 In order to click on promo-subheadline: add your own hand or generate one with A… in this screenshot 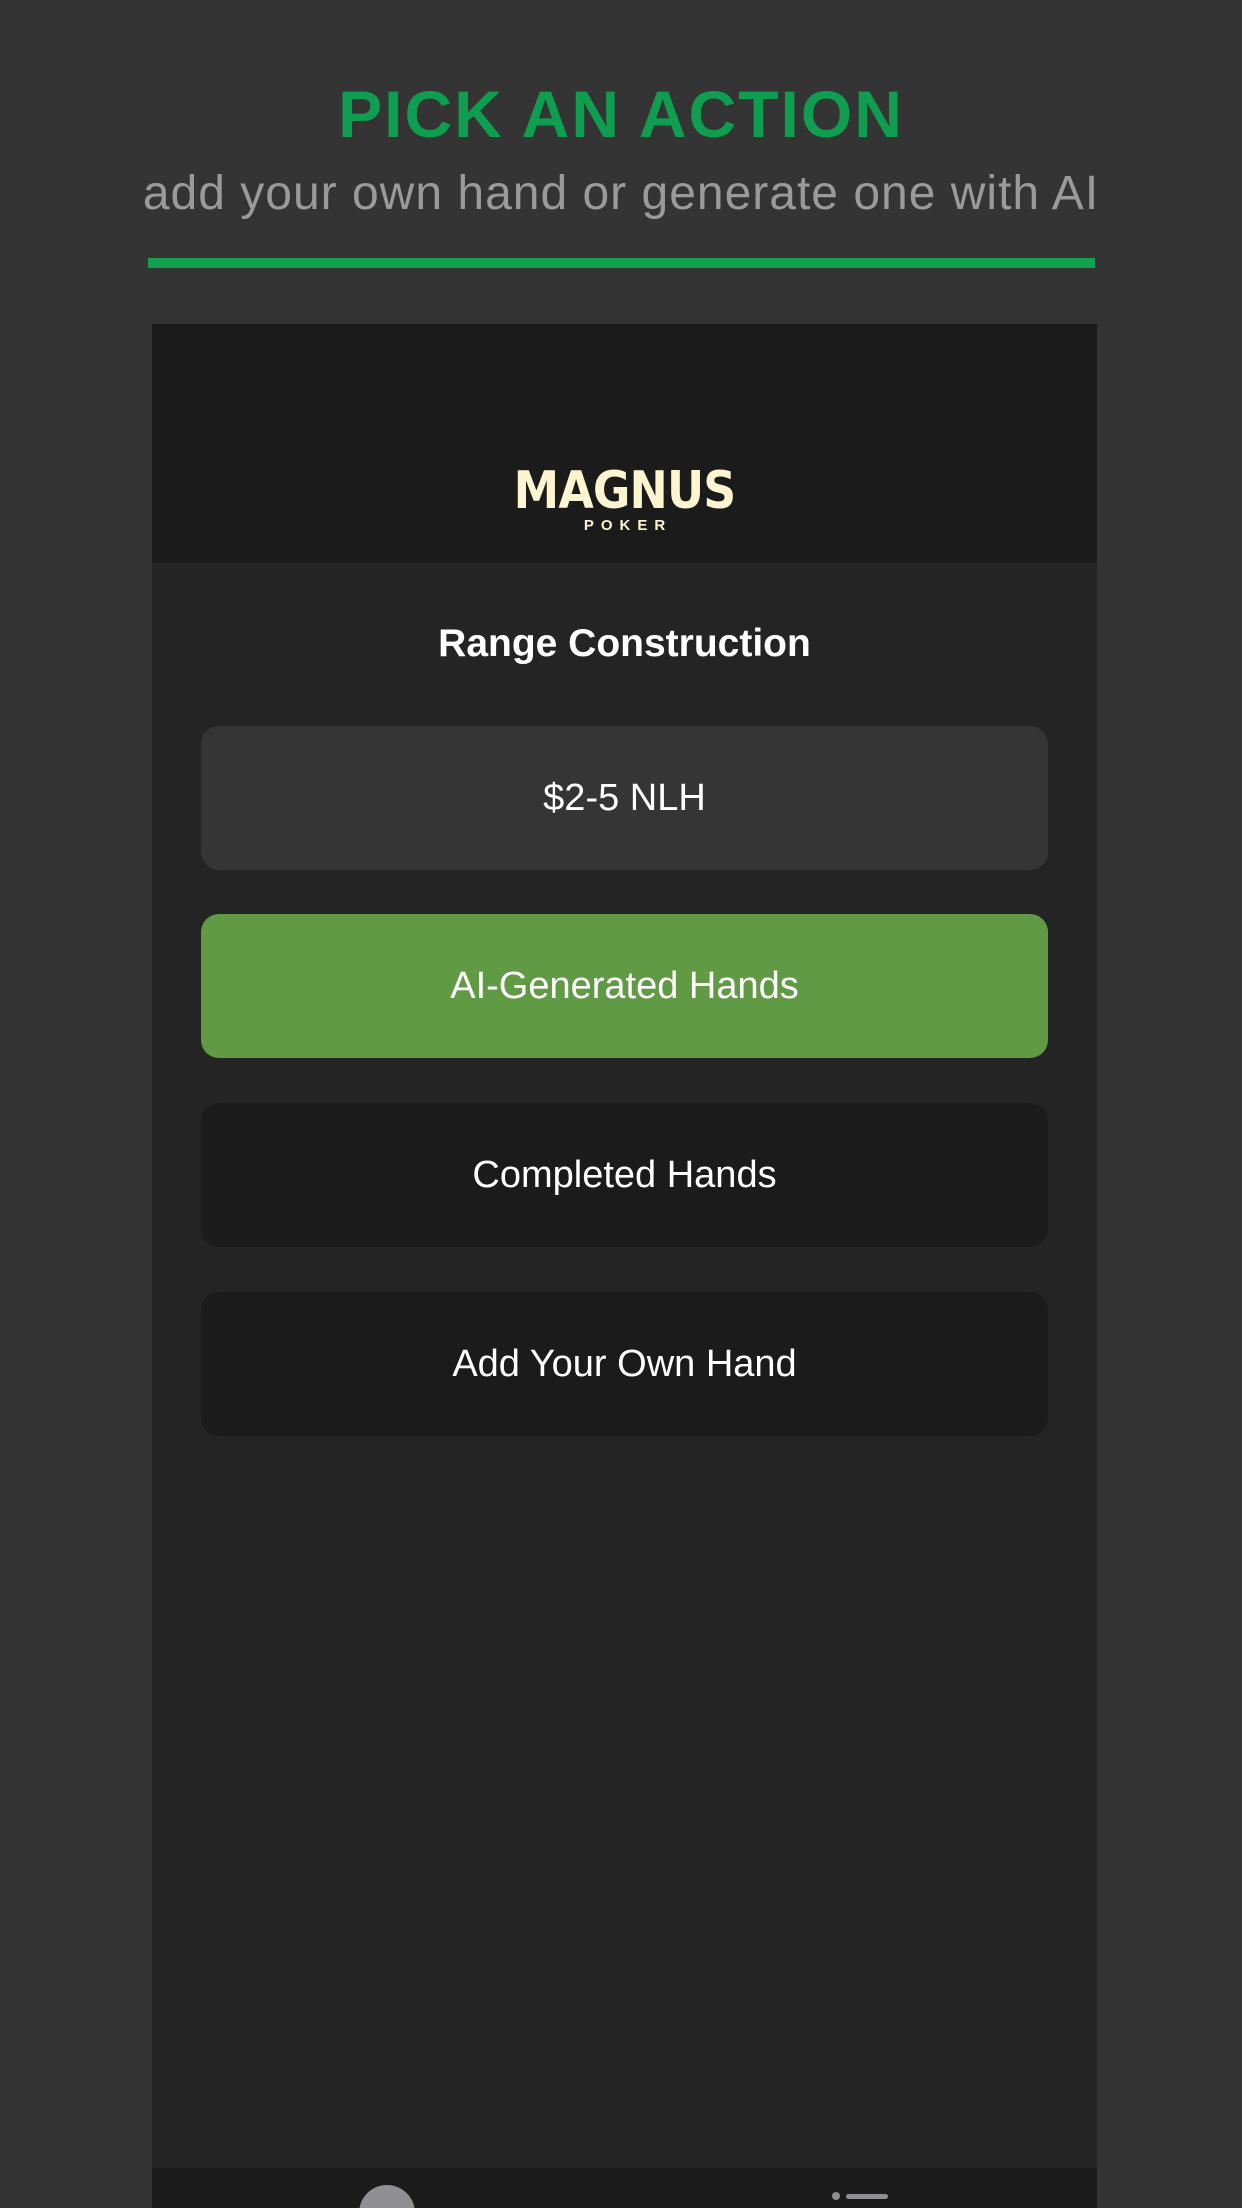, I will do `click(621, 193)`.